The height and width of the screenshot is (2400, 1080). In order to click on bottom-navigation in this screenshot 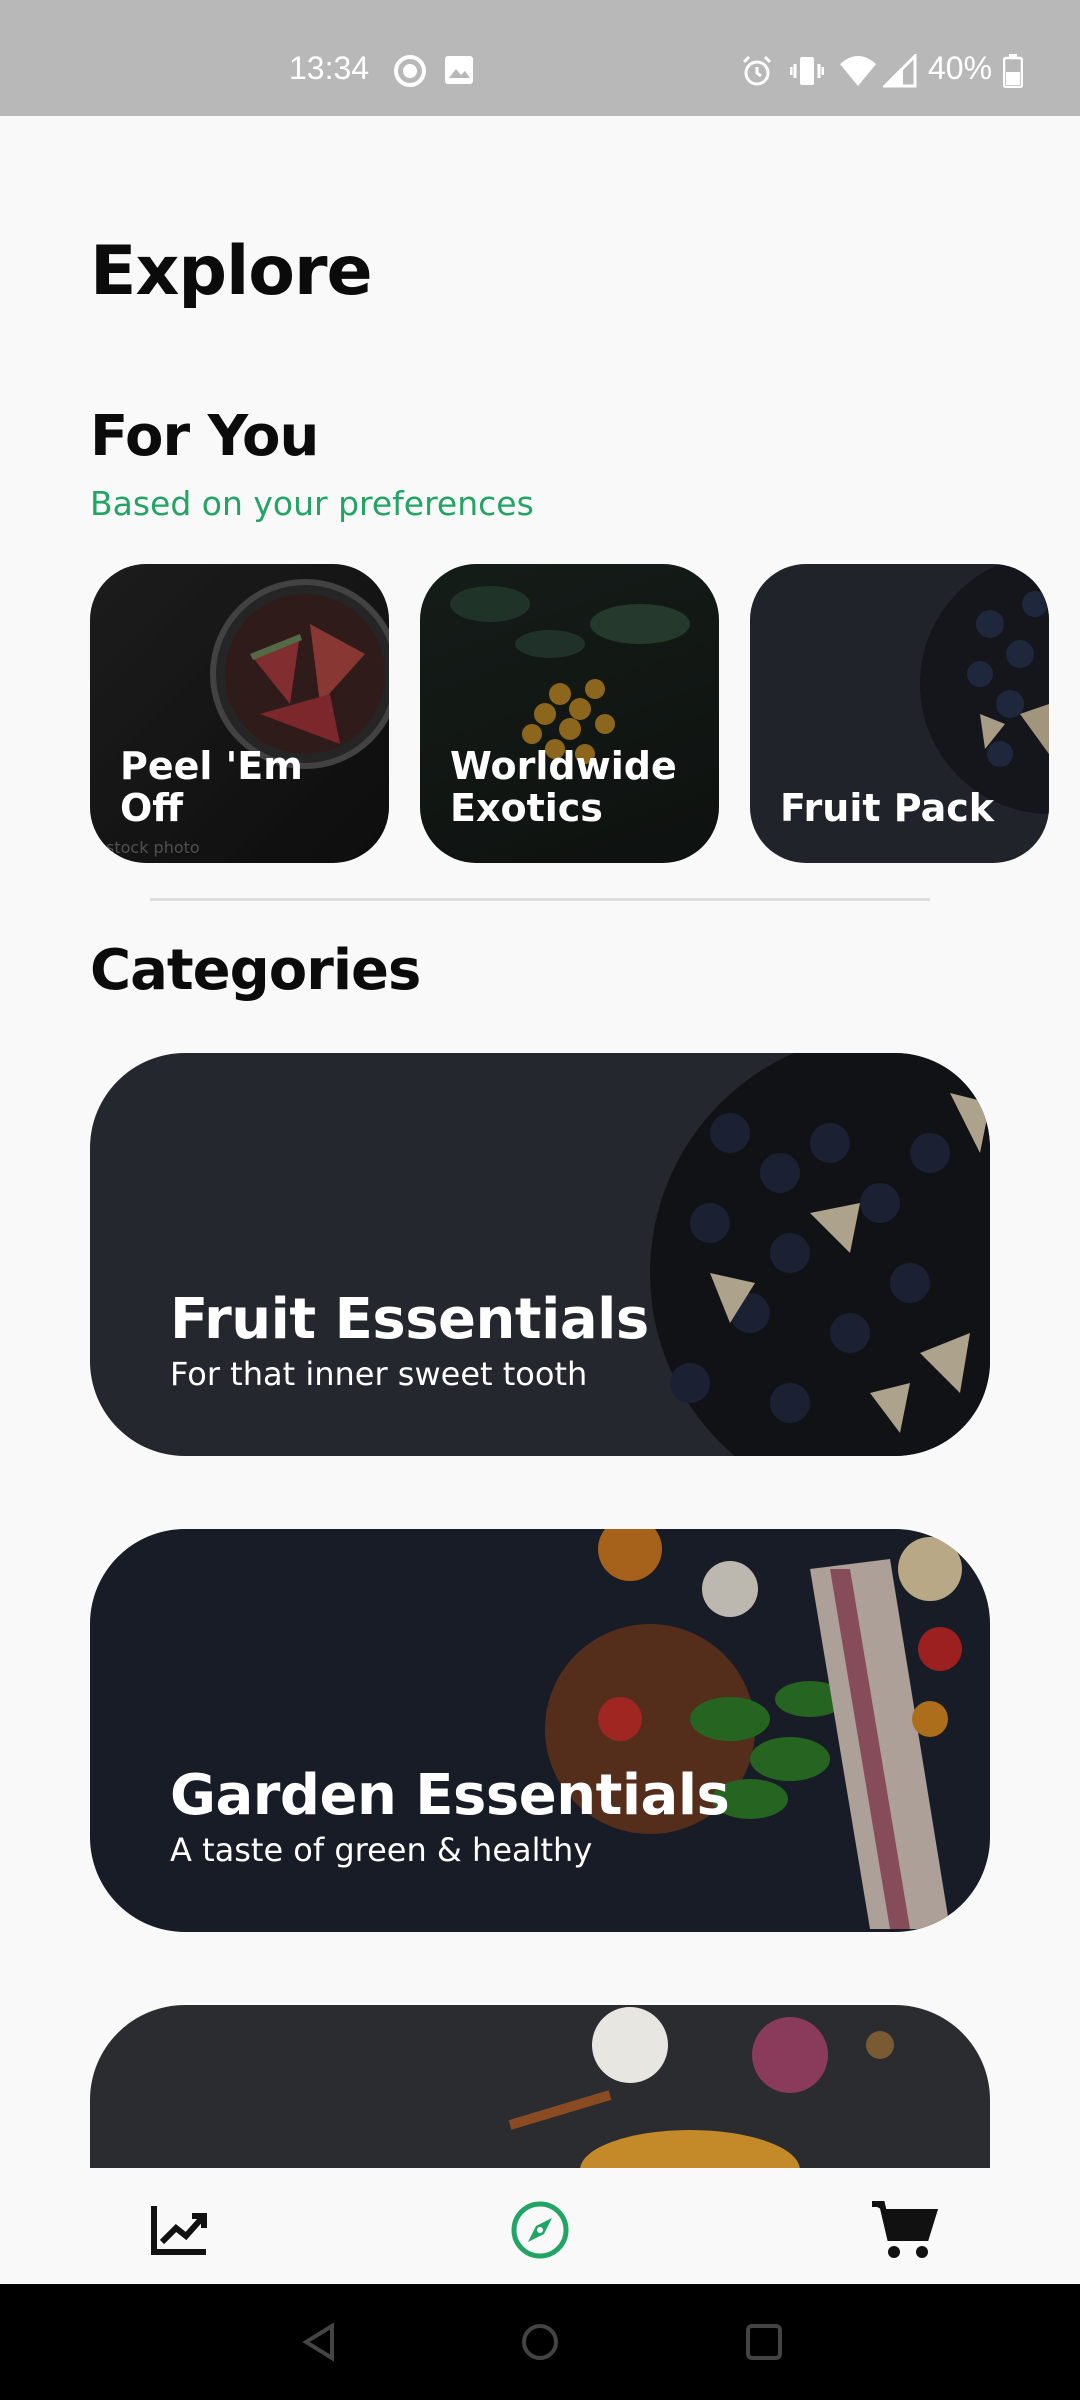, I will do `click(540, 2226)`.